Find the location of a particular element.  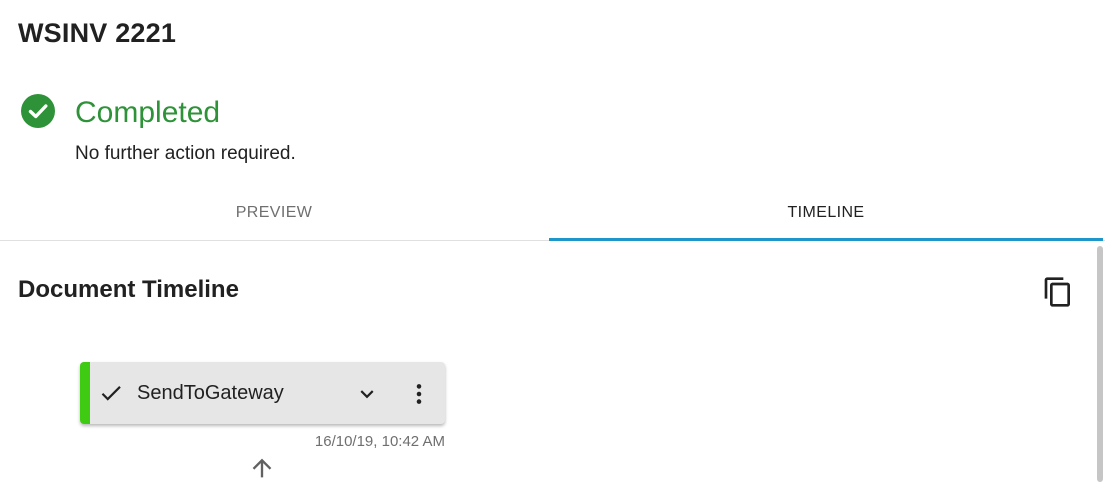

active-tab-indicator is located at coordinates (826, 239).